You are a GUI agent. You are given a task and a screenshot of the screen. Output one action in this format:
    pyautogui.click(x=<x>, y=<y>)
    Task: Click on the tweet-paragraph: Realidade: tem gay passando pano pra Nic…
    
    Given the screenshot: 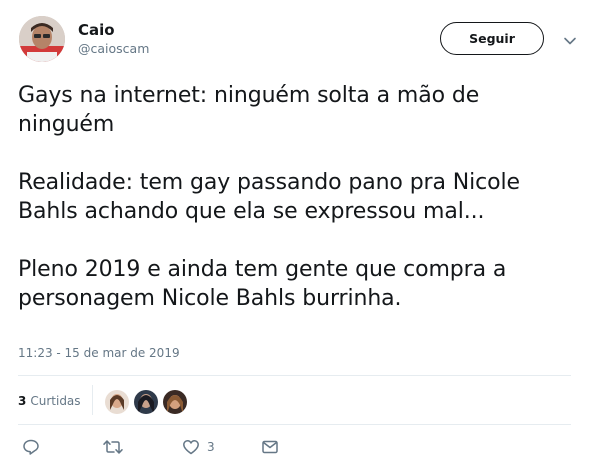 What is the action you would take?
    pyautogui.click(x=269, y=197)
    